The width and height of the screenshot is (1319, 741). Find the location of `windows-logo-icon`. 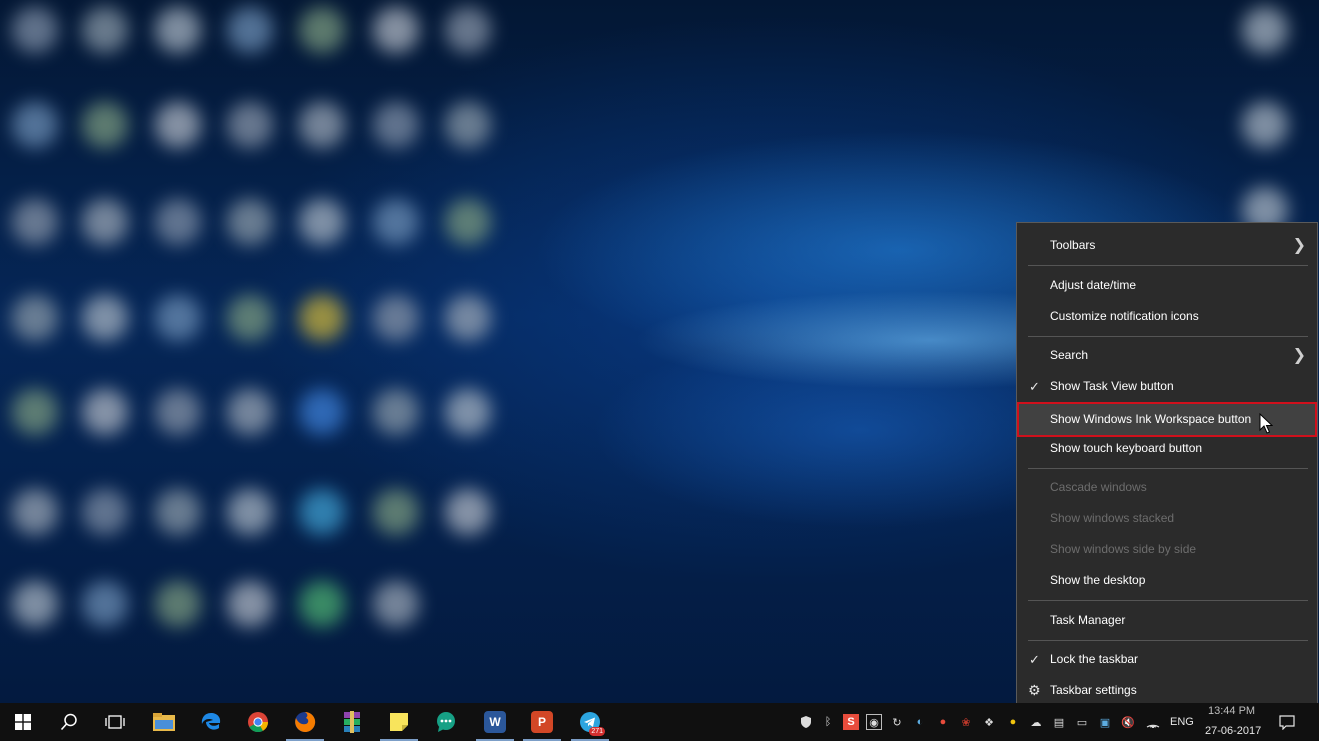

windows-logo-icon is located at coordinates (23, 722).